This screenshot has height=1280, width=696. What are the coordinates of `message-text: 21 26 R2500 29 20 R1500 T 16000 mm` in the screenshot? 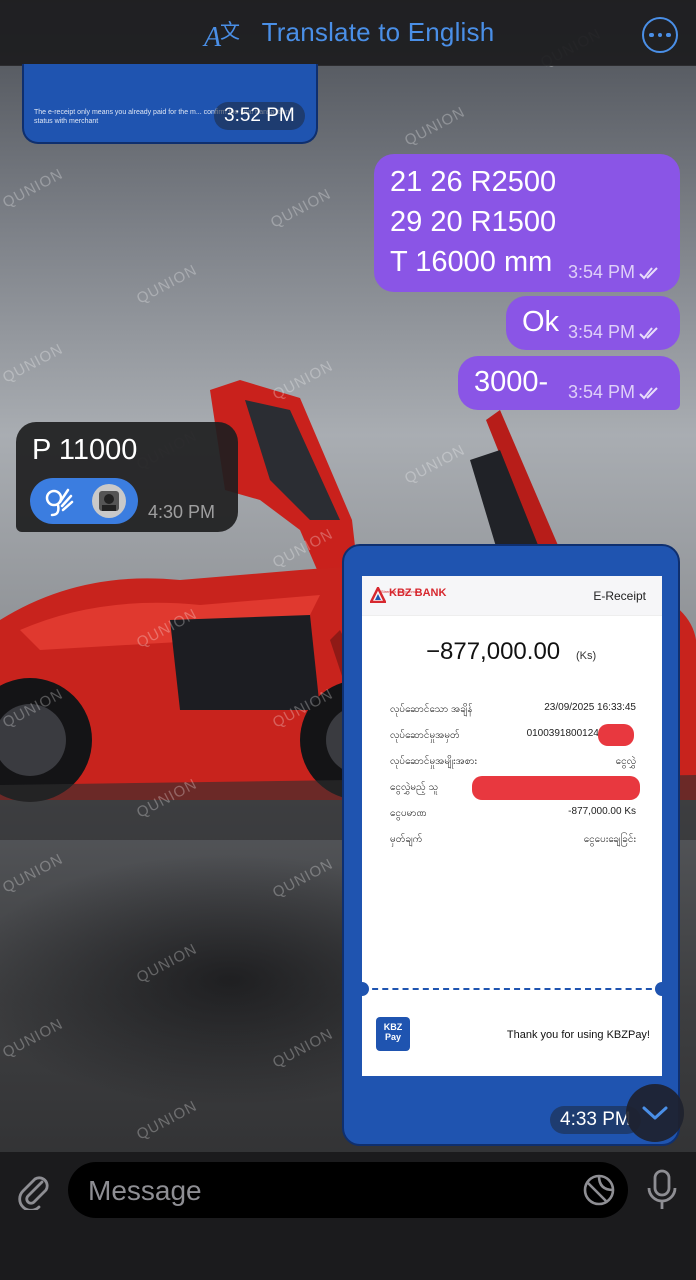 It's located at (473, 222).